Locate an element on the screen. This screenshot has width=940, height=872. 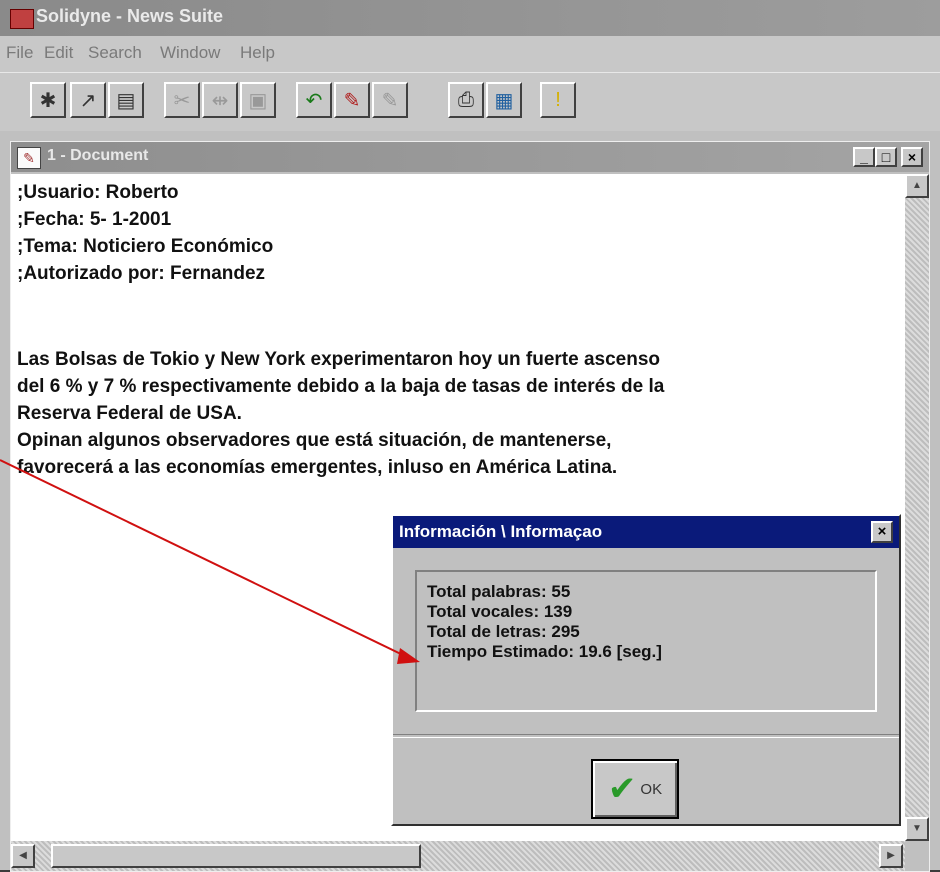
dialog-close-button: × is located at coordinates (882, 532).